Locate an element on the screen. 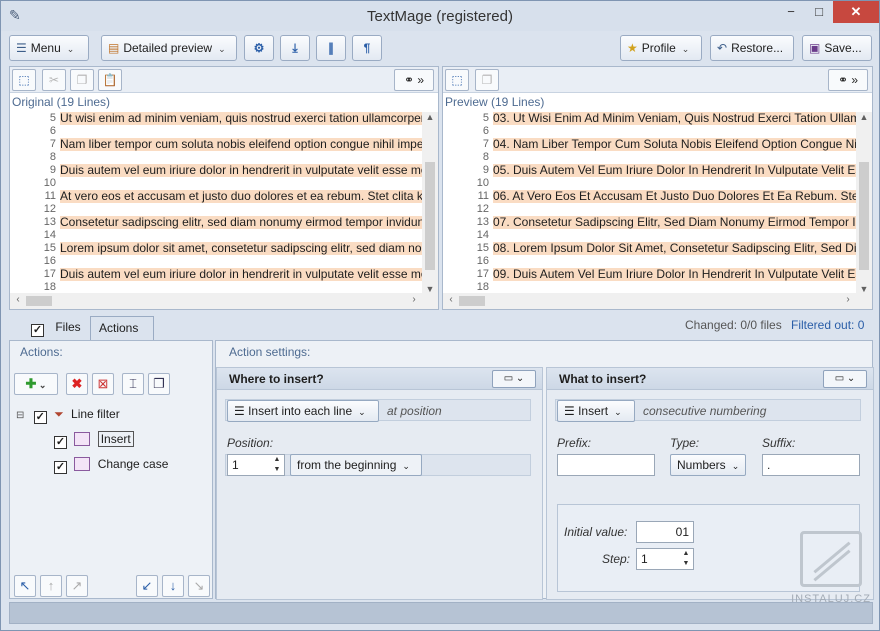 The height and width of the screenshot is (631, 880). original-horizontal-scrollbar: ‹ › is located at coordinates (224, 301).